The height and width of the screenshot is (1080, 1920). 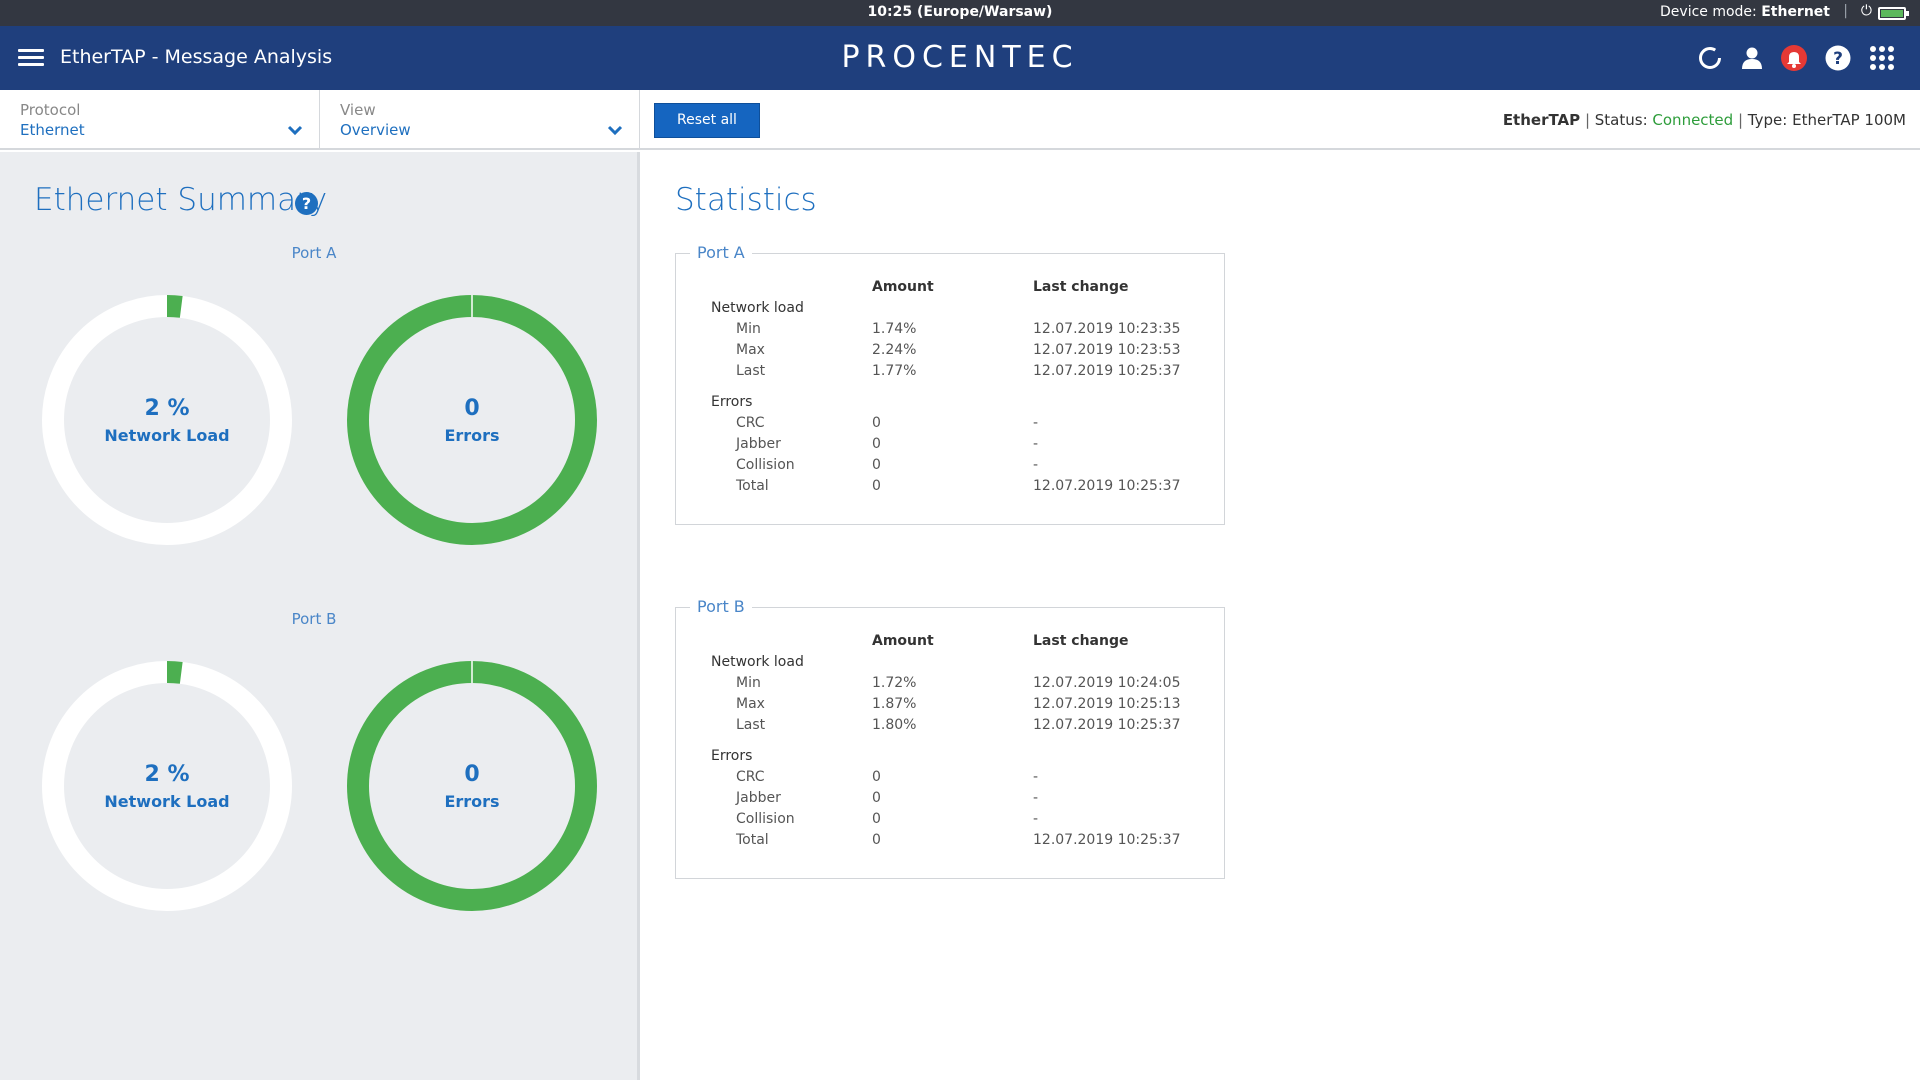 I want to click on device-type-value: EtherTAP 100M, so click(x=1849, y=120).